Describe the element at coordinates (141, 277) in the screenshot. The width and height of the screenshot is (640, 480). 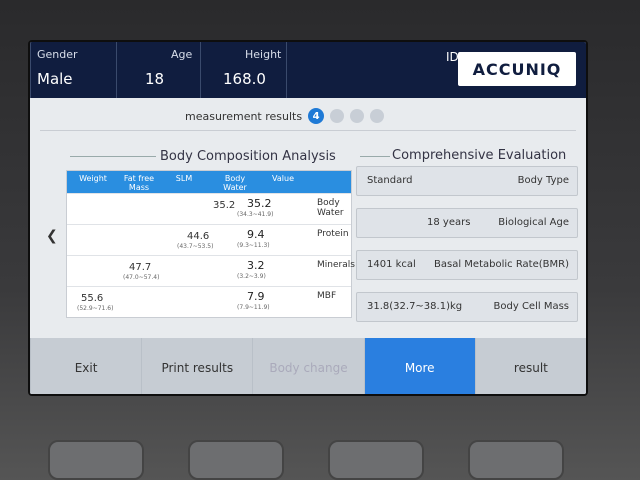
I see `row-extra-range: (47.0~57.4)` at that location.